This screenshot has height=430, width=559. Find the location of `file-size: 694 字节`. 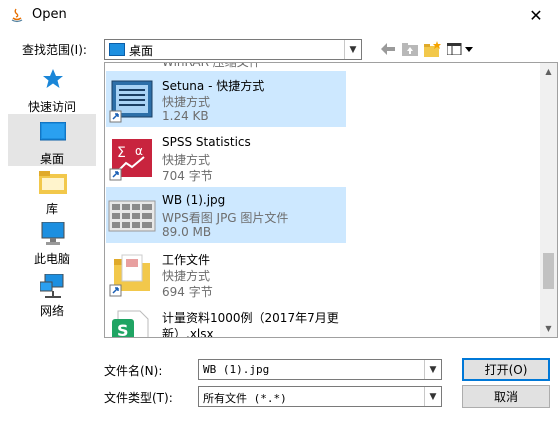

file-size: 694 字节 is located at coordinates (187, 292).